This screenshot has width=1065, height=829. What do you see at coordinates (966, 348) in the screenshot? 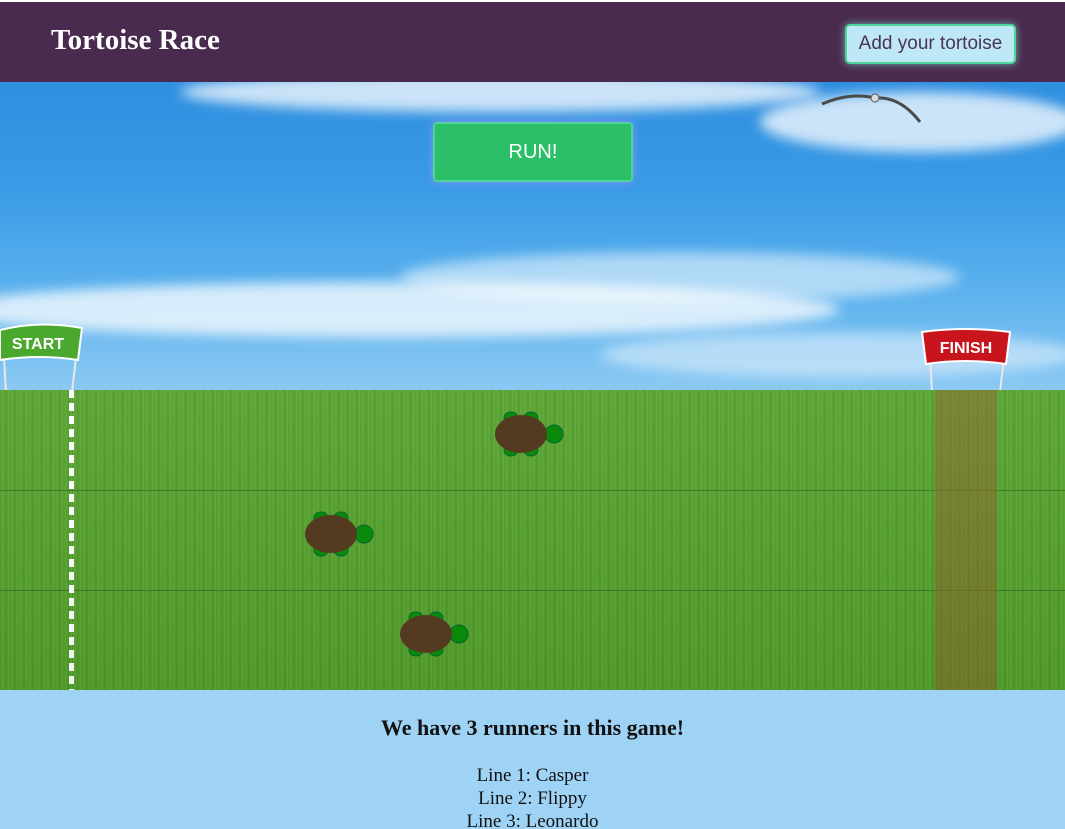
I see `finish-flag-text: FINISH` at bounding box center [966, 348].